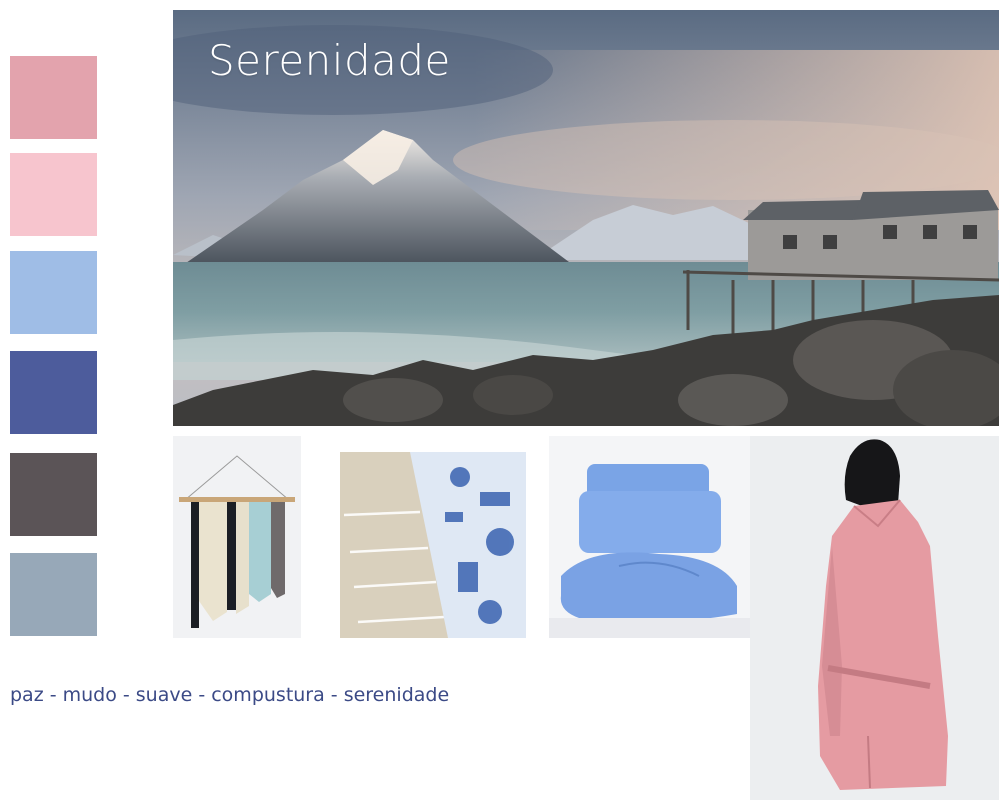 The width and height of the screenshot is (999, 800). Describe the element at coordinates (329, 60) in the screenshot. I see `moodboard-title: Serenidade` at that location.